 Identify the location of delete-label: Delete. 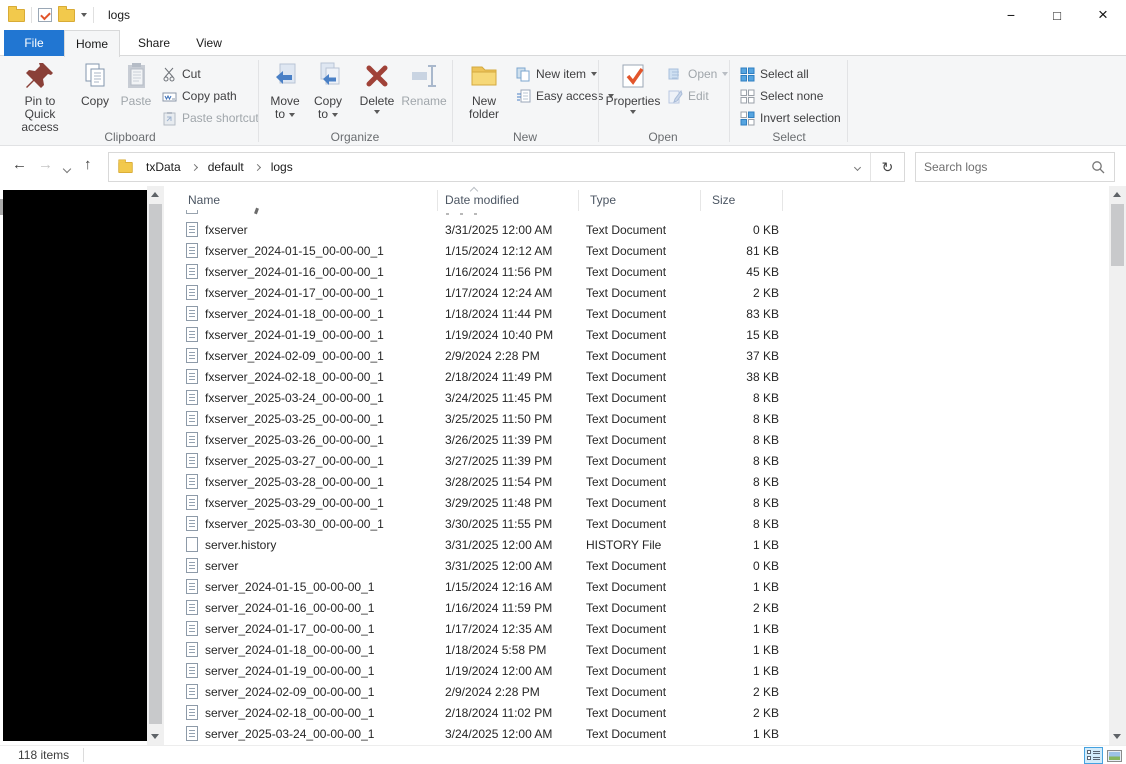
(377, 101).